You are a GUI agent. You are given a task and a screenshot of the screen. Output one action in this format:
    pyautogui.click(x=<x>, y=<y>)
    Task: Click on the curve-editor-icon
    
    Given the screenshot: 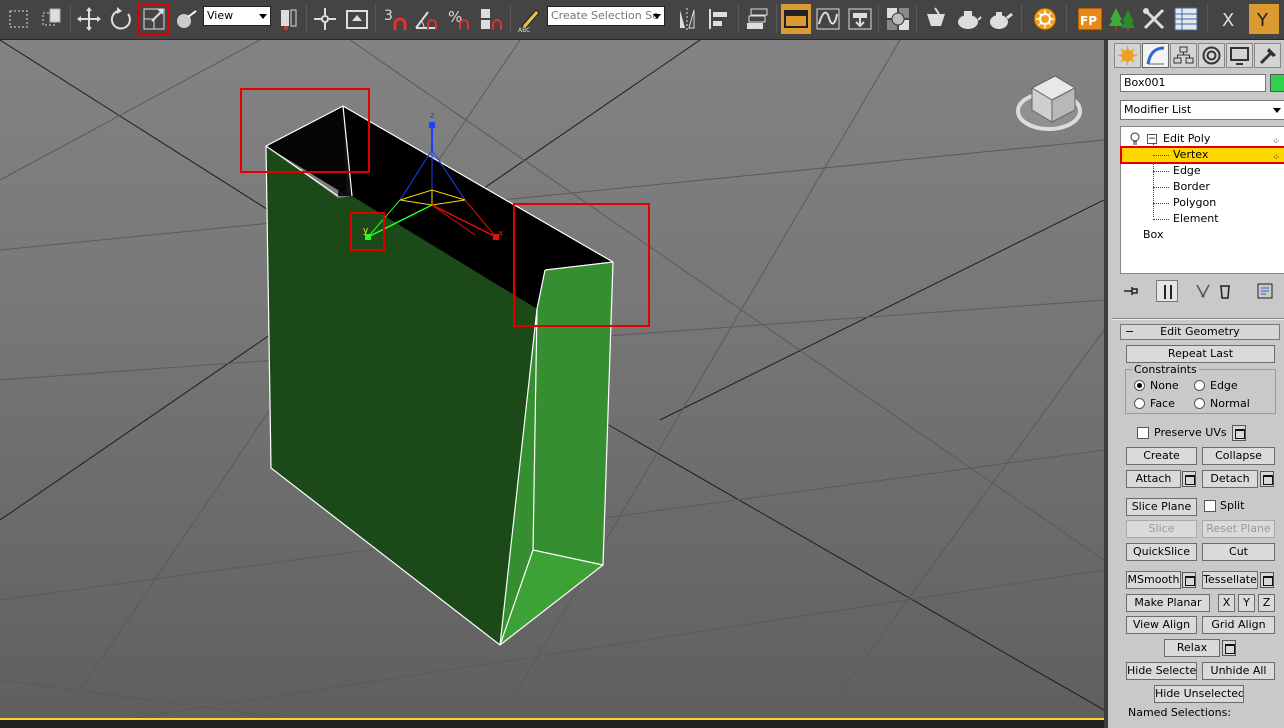 What is the action you would take?
    pyautogui.click(x=828, y=19)
    